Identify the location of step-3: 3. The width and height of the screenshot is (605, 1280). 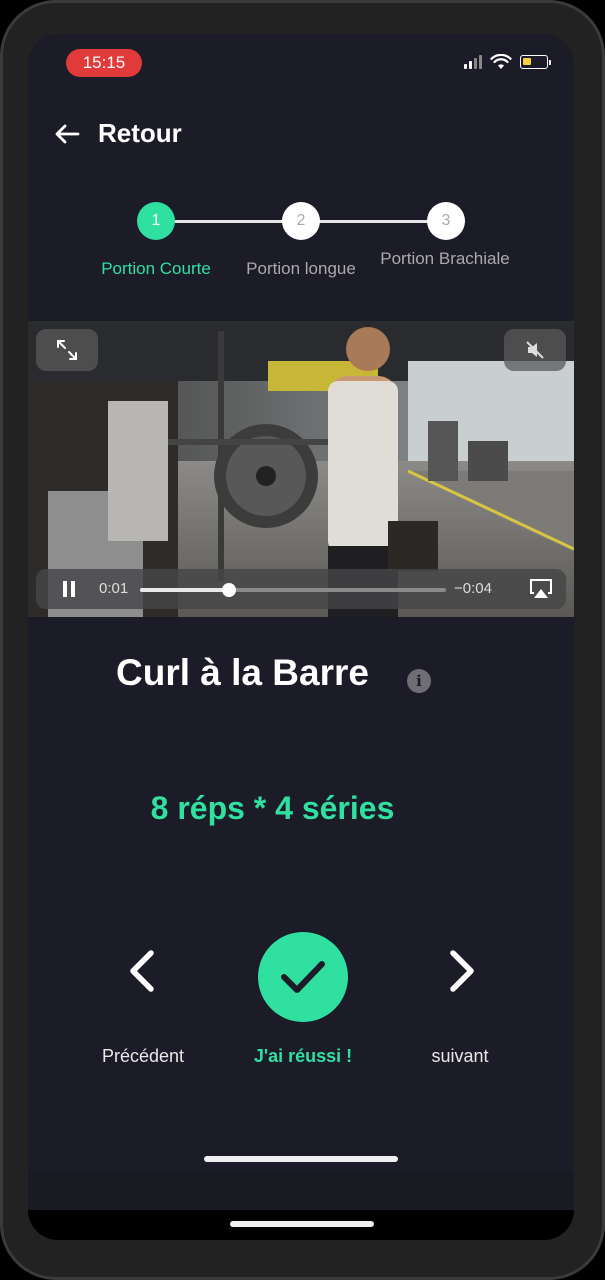
(446, 221).